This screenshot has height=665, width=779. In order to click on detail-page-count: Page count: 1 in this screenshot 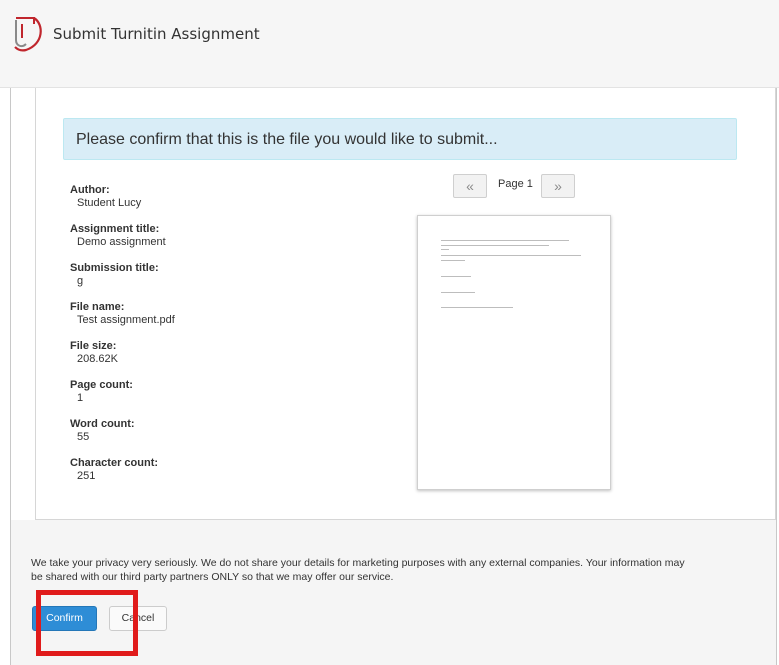, I will do `click(195, 398)`.